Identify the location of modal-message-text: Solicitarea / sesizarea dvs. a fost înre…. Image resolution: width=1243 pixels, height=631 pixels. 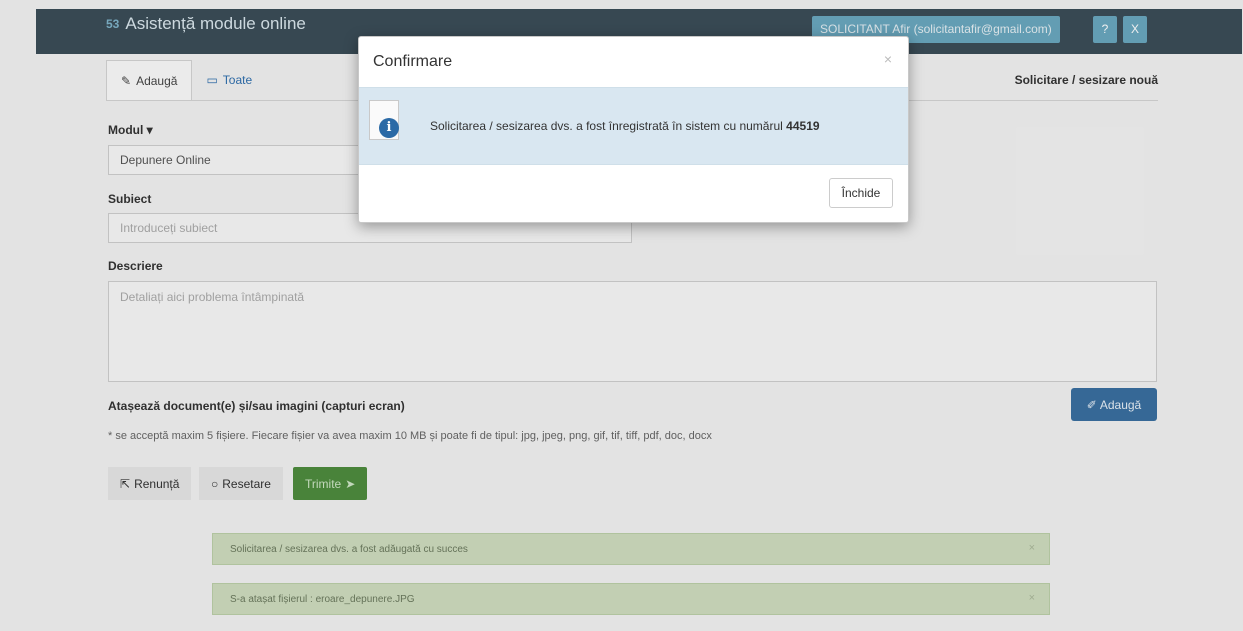
(606, 126).